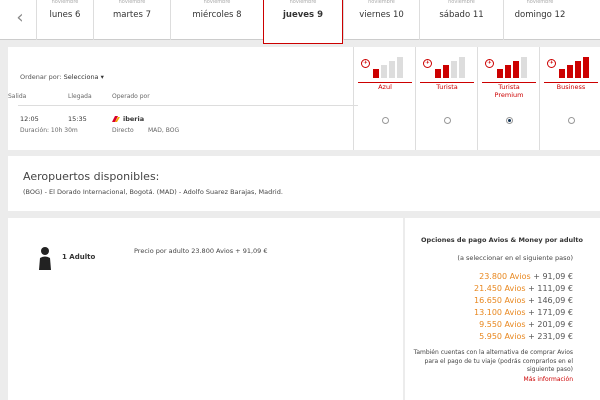 This screenshot has width=600, height=400. I want to click on day-tab-saturday: noviembre sábado 11, so click(461, 20).